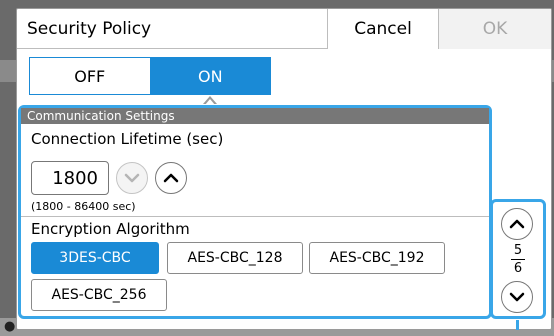 This screenshot has width=554, height=336. I want to click on current-page: 5, so click(518, 250).